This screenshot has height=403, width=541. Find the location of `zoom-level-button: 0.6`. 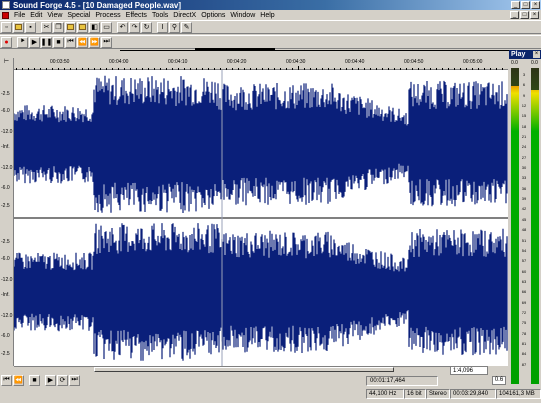

zoom-level-button: 0.6 is located at coordinates (499, 380).